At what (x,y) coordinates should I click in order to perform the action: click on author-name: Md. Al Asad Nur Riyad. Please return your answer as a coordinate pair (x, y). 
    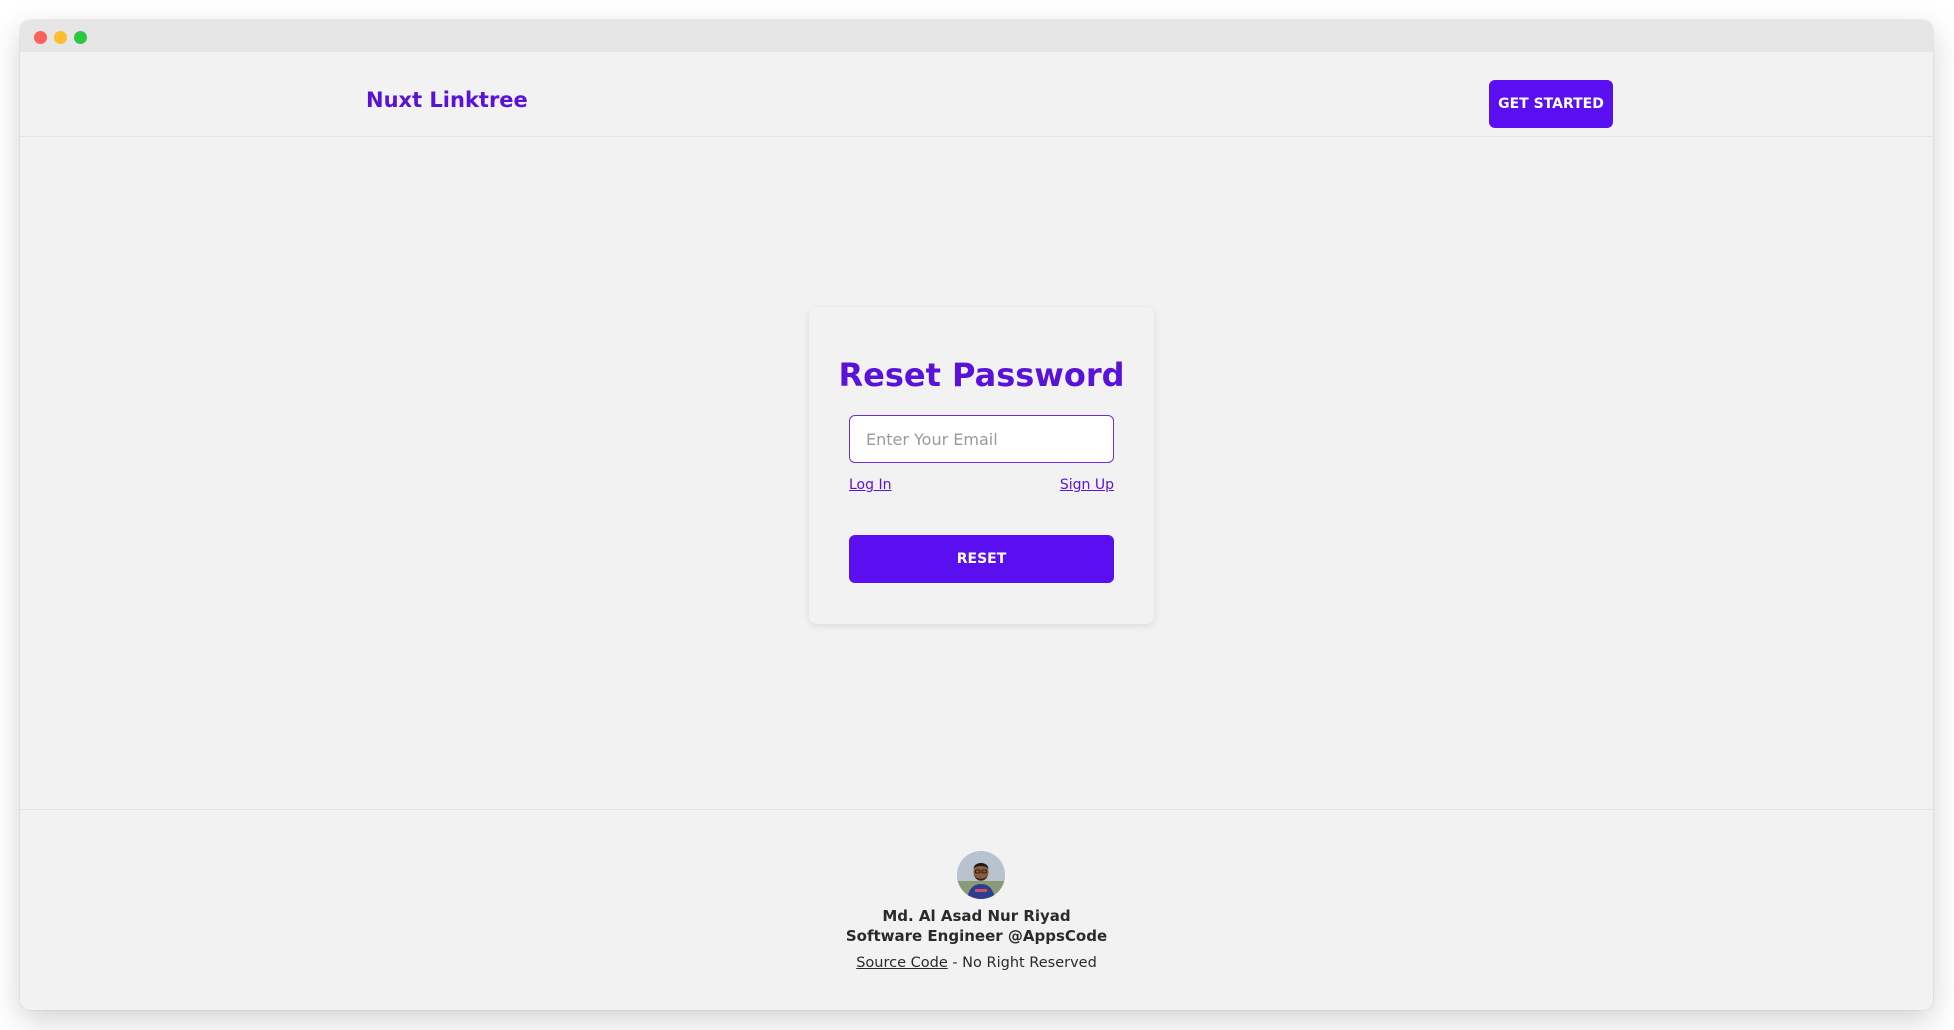
    Looking at the image, I should click on (976, 916).